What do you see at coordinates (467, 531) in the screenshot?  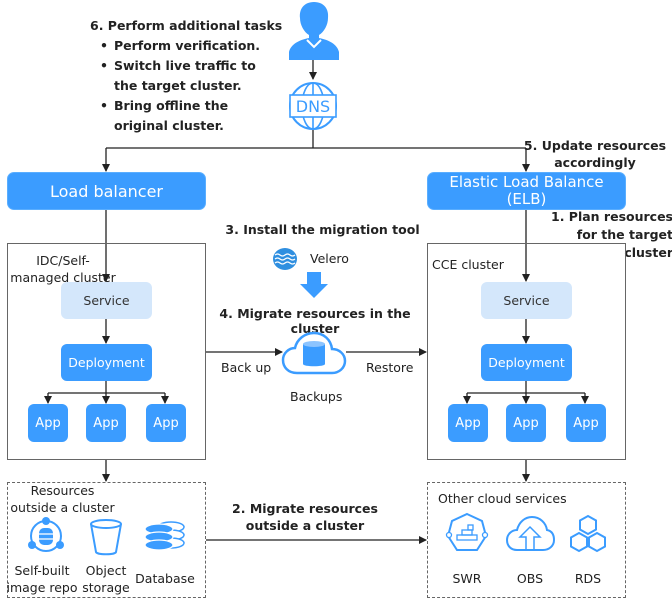 I see `swr-icon` at bounding box center [467, 531].